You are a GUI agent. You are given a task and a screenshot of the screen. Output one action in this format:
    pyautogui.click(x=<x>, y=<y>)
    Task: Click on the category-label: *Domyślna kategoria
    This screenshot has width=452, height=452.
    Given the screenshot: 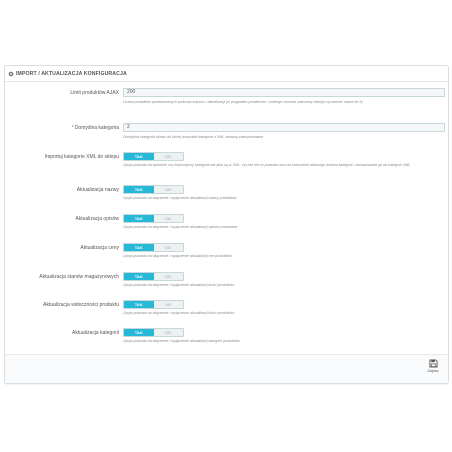 What is the action you would take?
    pyautogui.click(x=95, y=128)
    